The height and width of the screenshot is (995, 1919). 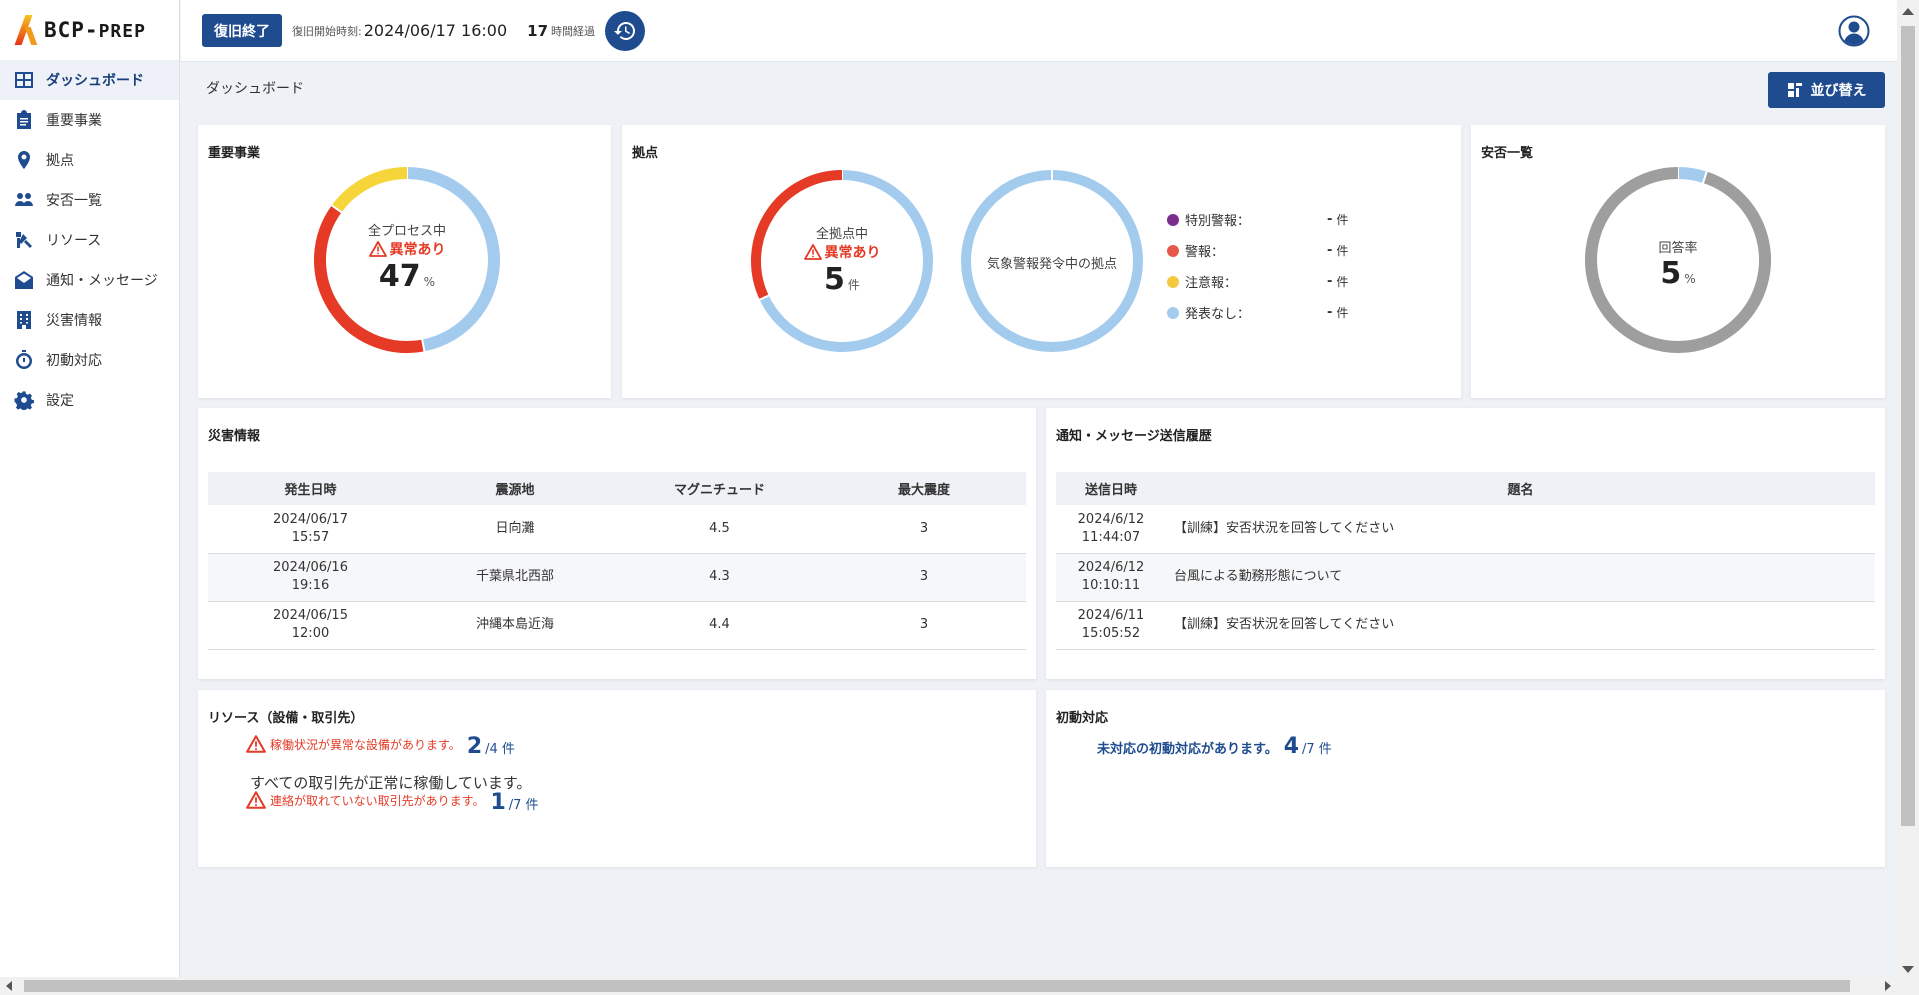 What do you see at coordinates (1520, 488) in the screenshot?
I see `column-header: 題名` at bounding box center [1520, 488].